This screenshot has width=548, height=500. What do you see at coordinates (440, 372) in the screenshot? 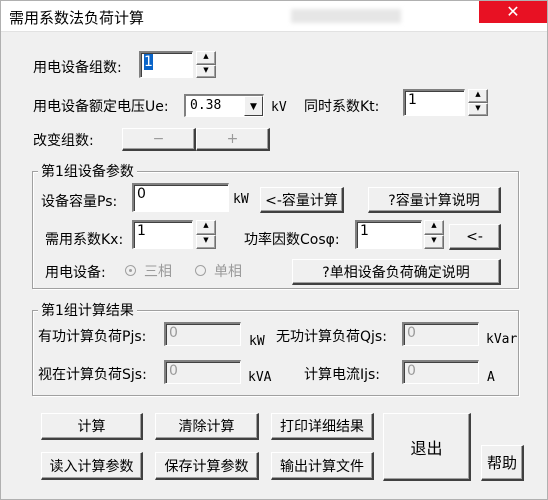
I see `ijs-output: 0` at bounding box center [440, 372].